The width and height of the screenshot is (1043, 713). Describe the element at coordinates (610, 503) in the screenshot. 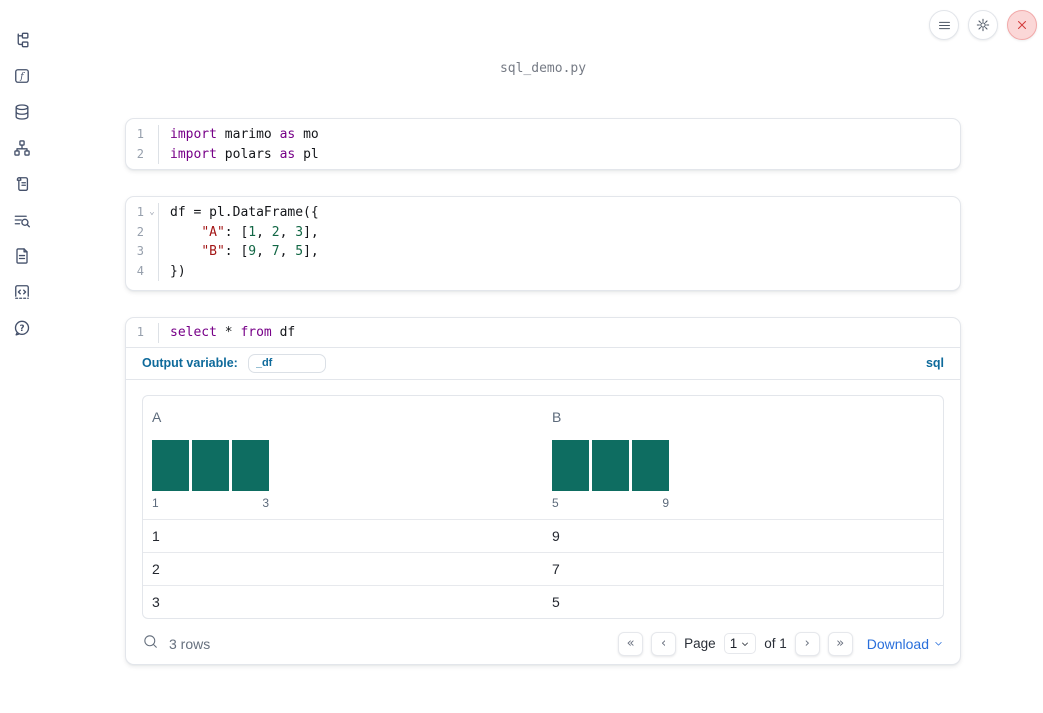

I see `histogram-axis-labels: 59` at that location.